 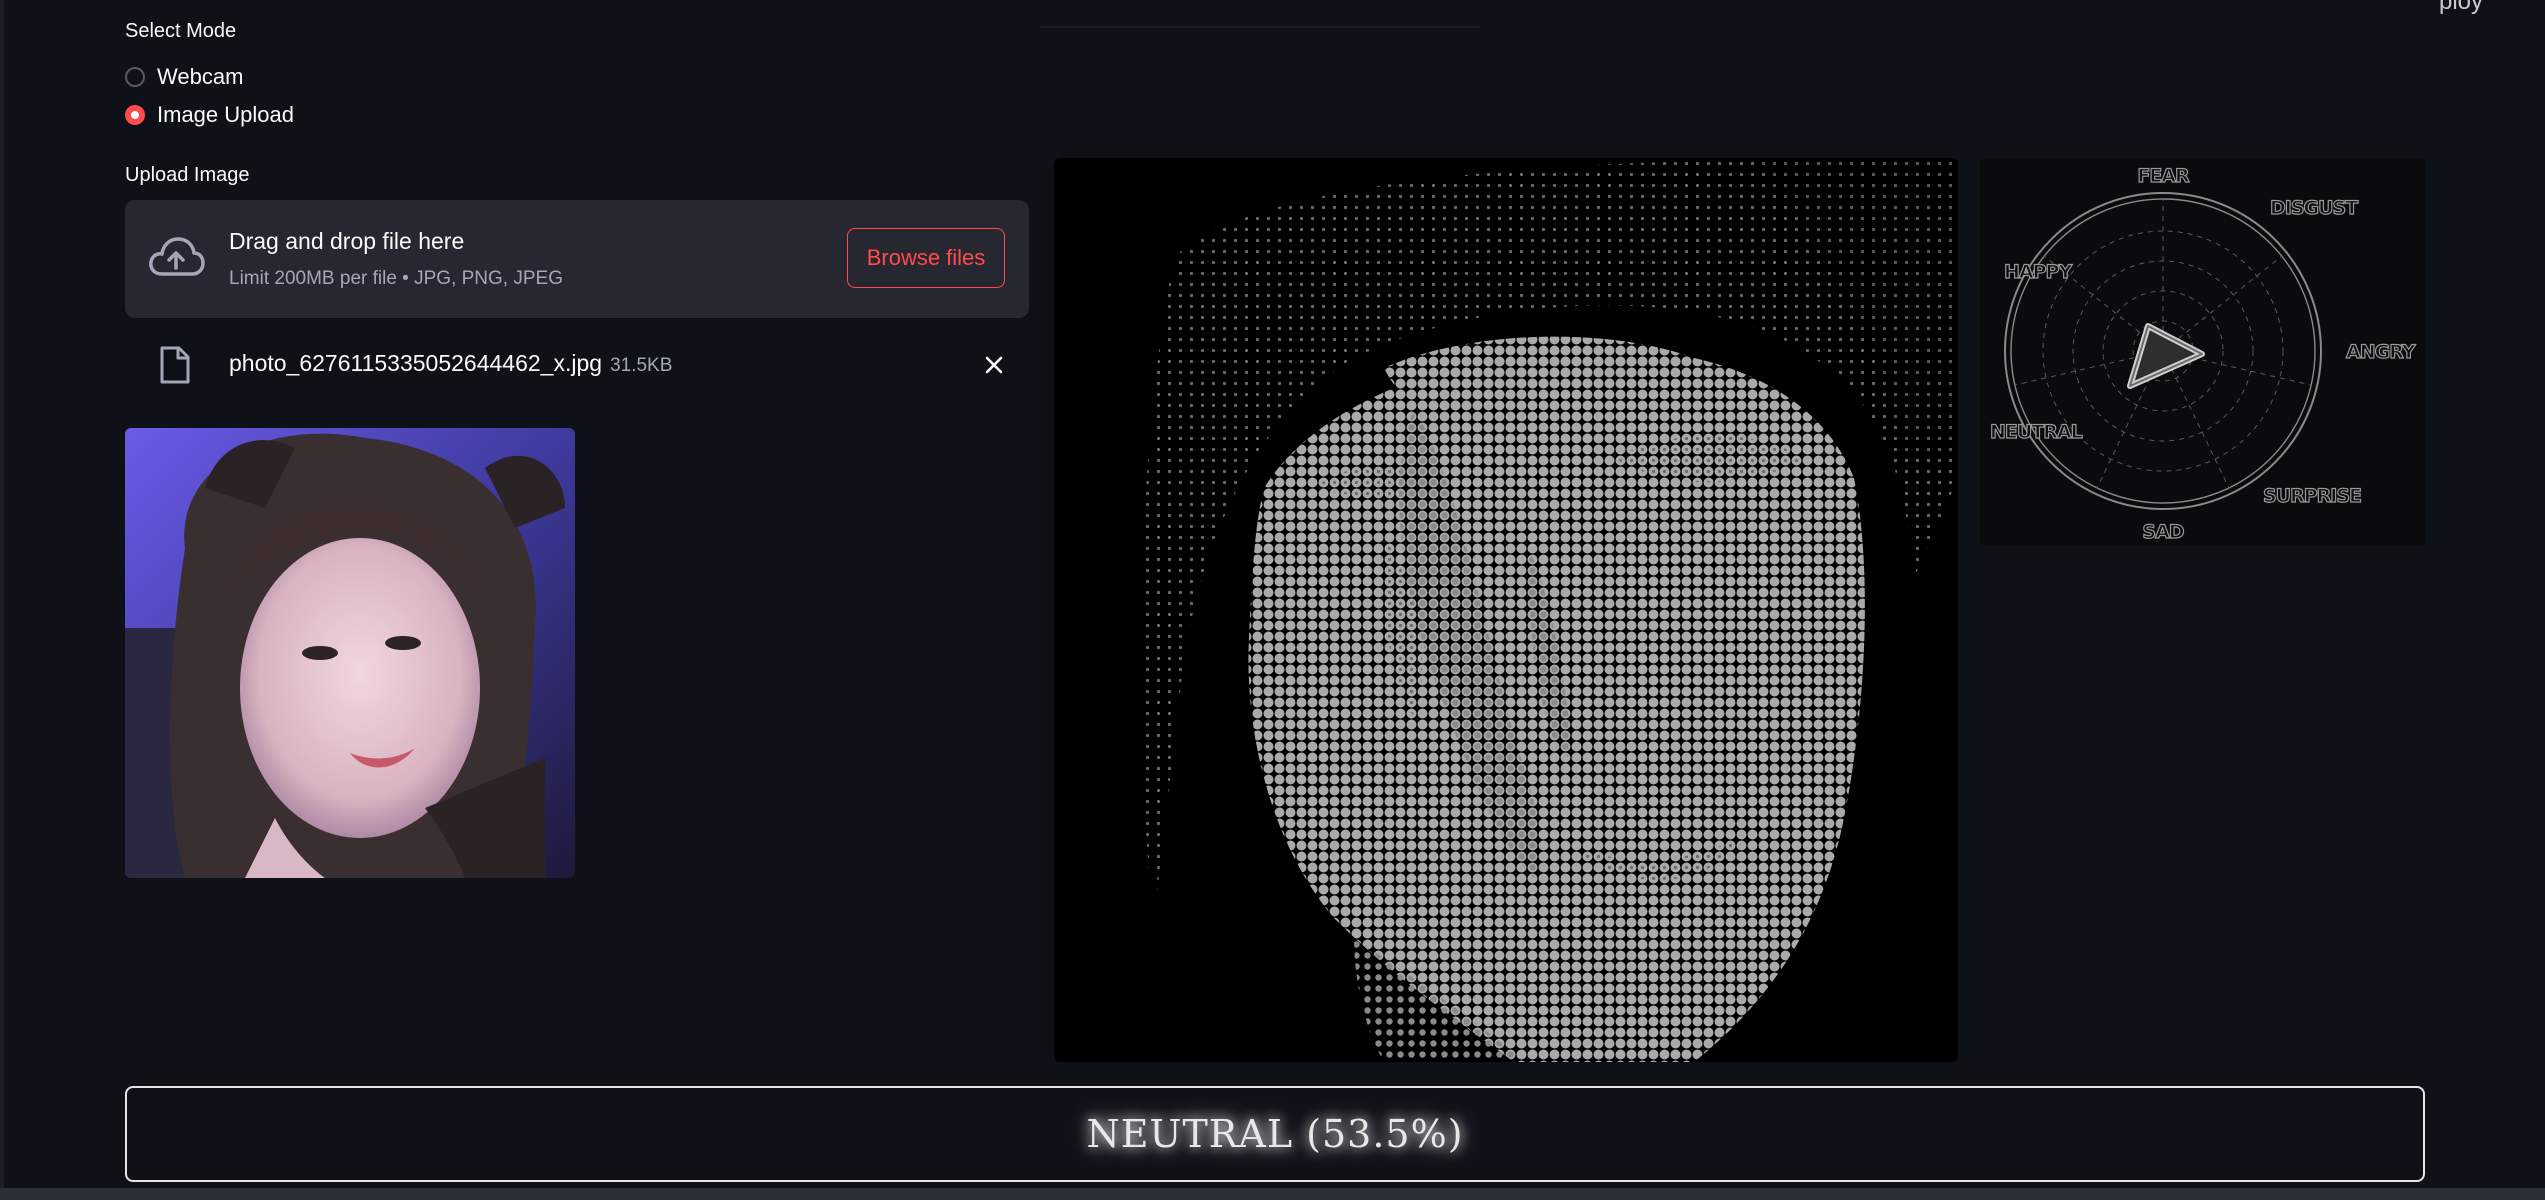 I want to click on dropzone-limit: Limit 200MB per file • JPG, PNG, JPEG, so click(x=396, y=278).